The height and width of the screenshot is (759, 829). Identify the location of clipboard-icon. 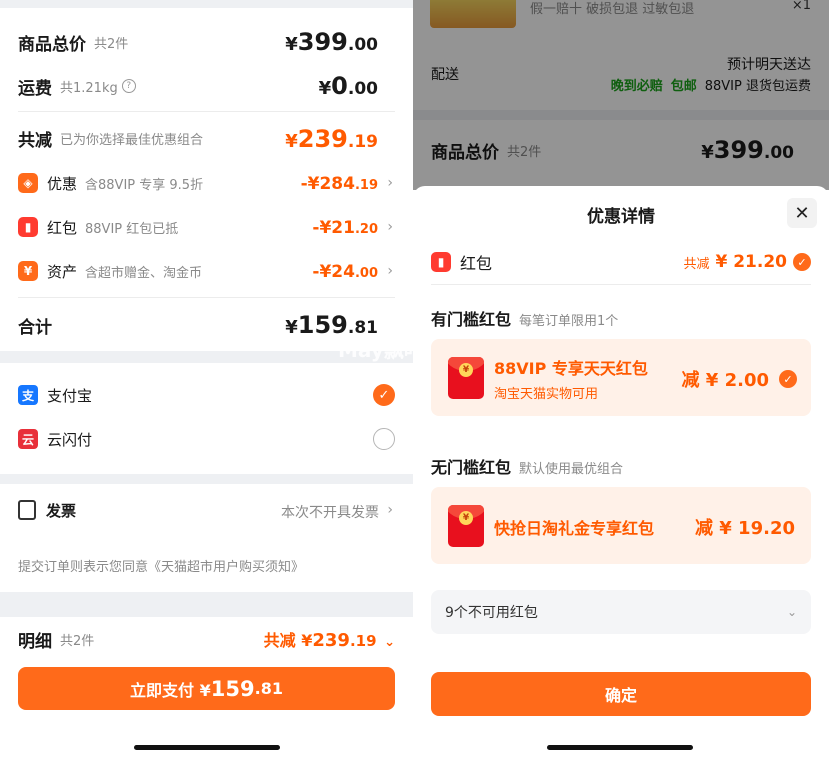
(27, 510).